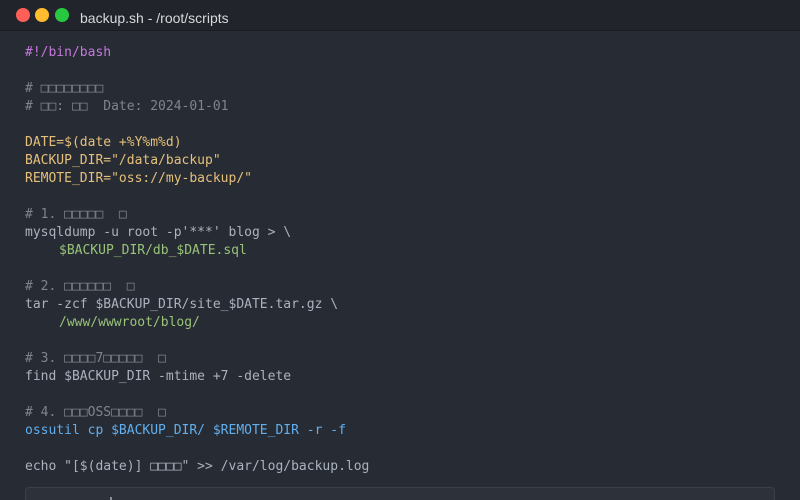 The width and height of the screenshot is (800, 500). Describe the element at coordinates (129, 322) in the screenshot. I see `code-line-tar-source: /www/wwwroot/blog/` at that location.